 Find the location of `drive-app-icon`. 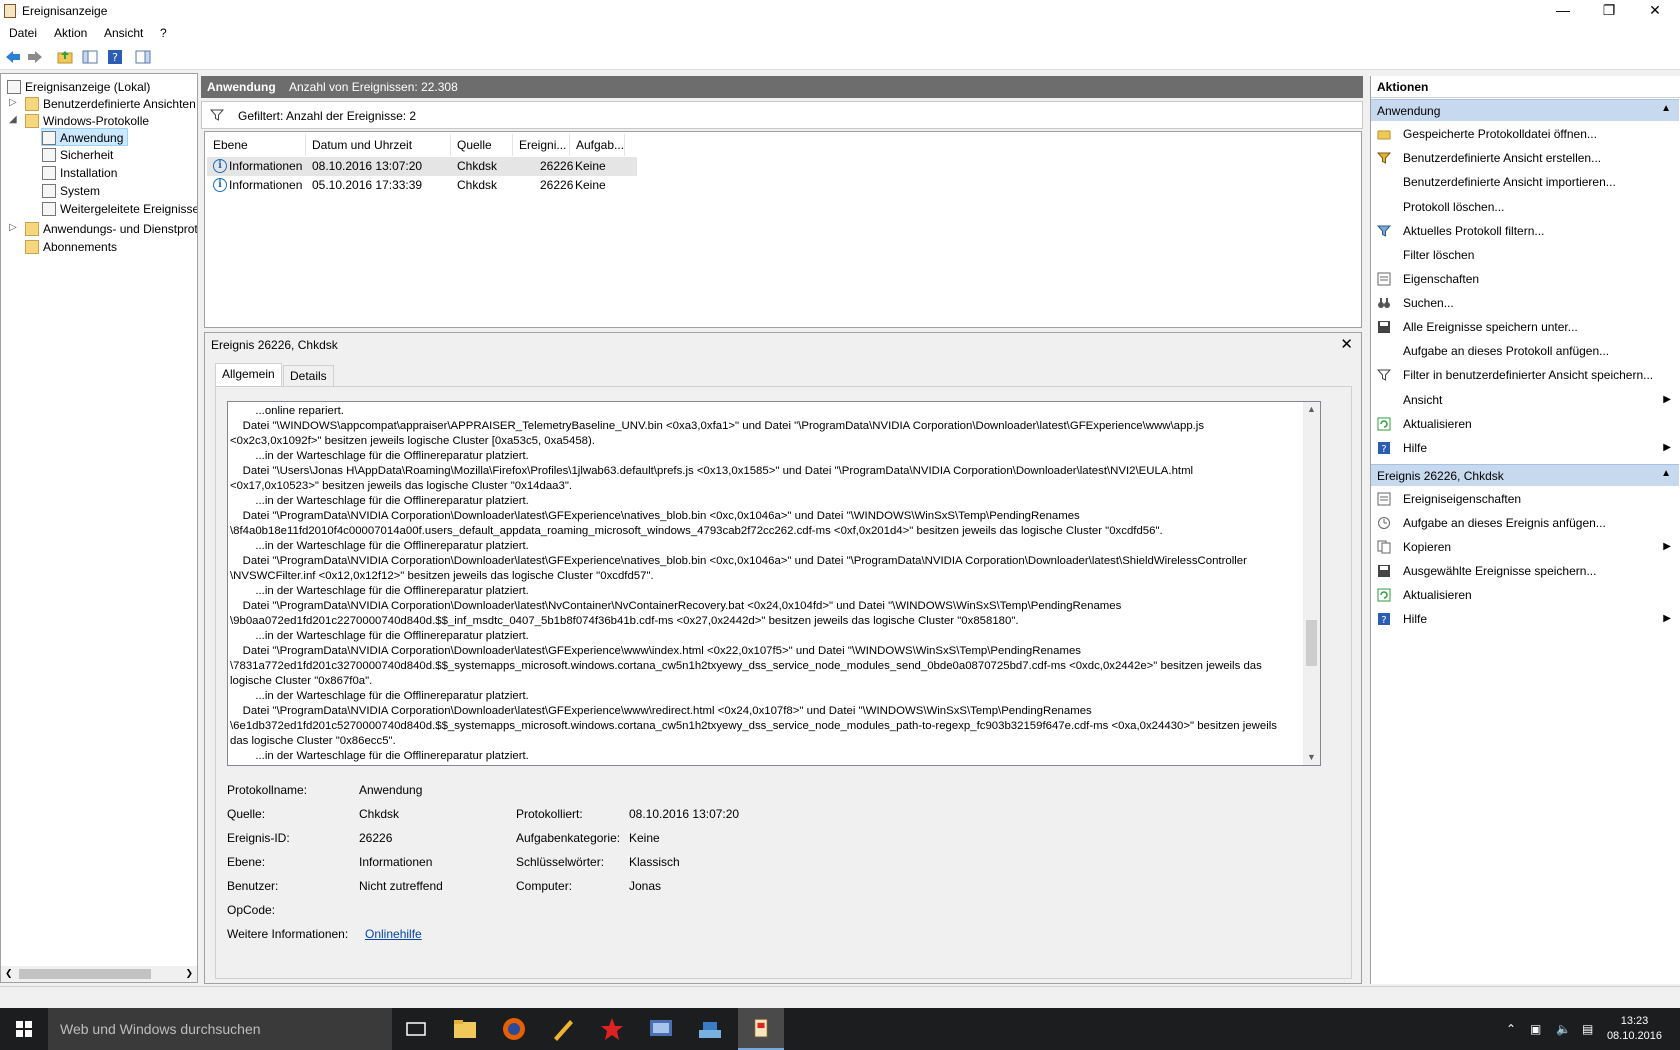

drive-app-icon is located at coordinates (710, 1029).